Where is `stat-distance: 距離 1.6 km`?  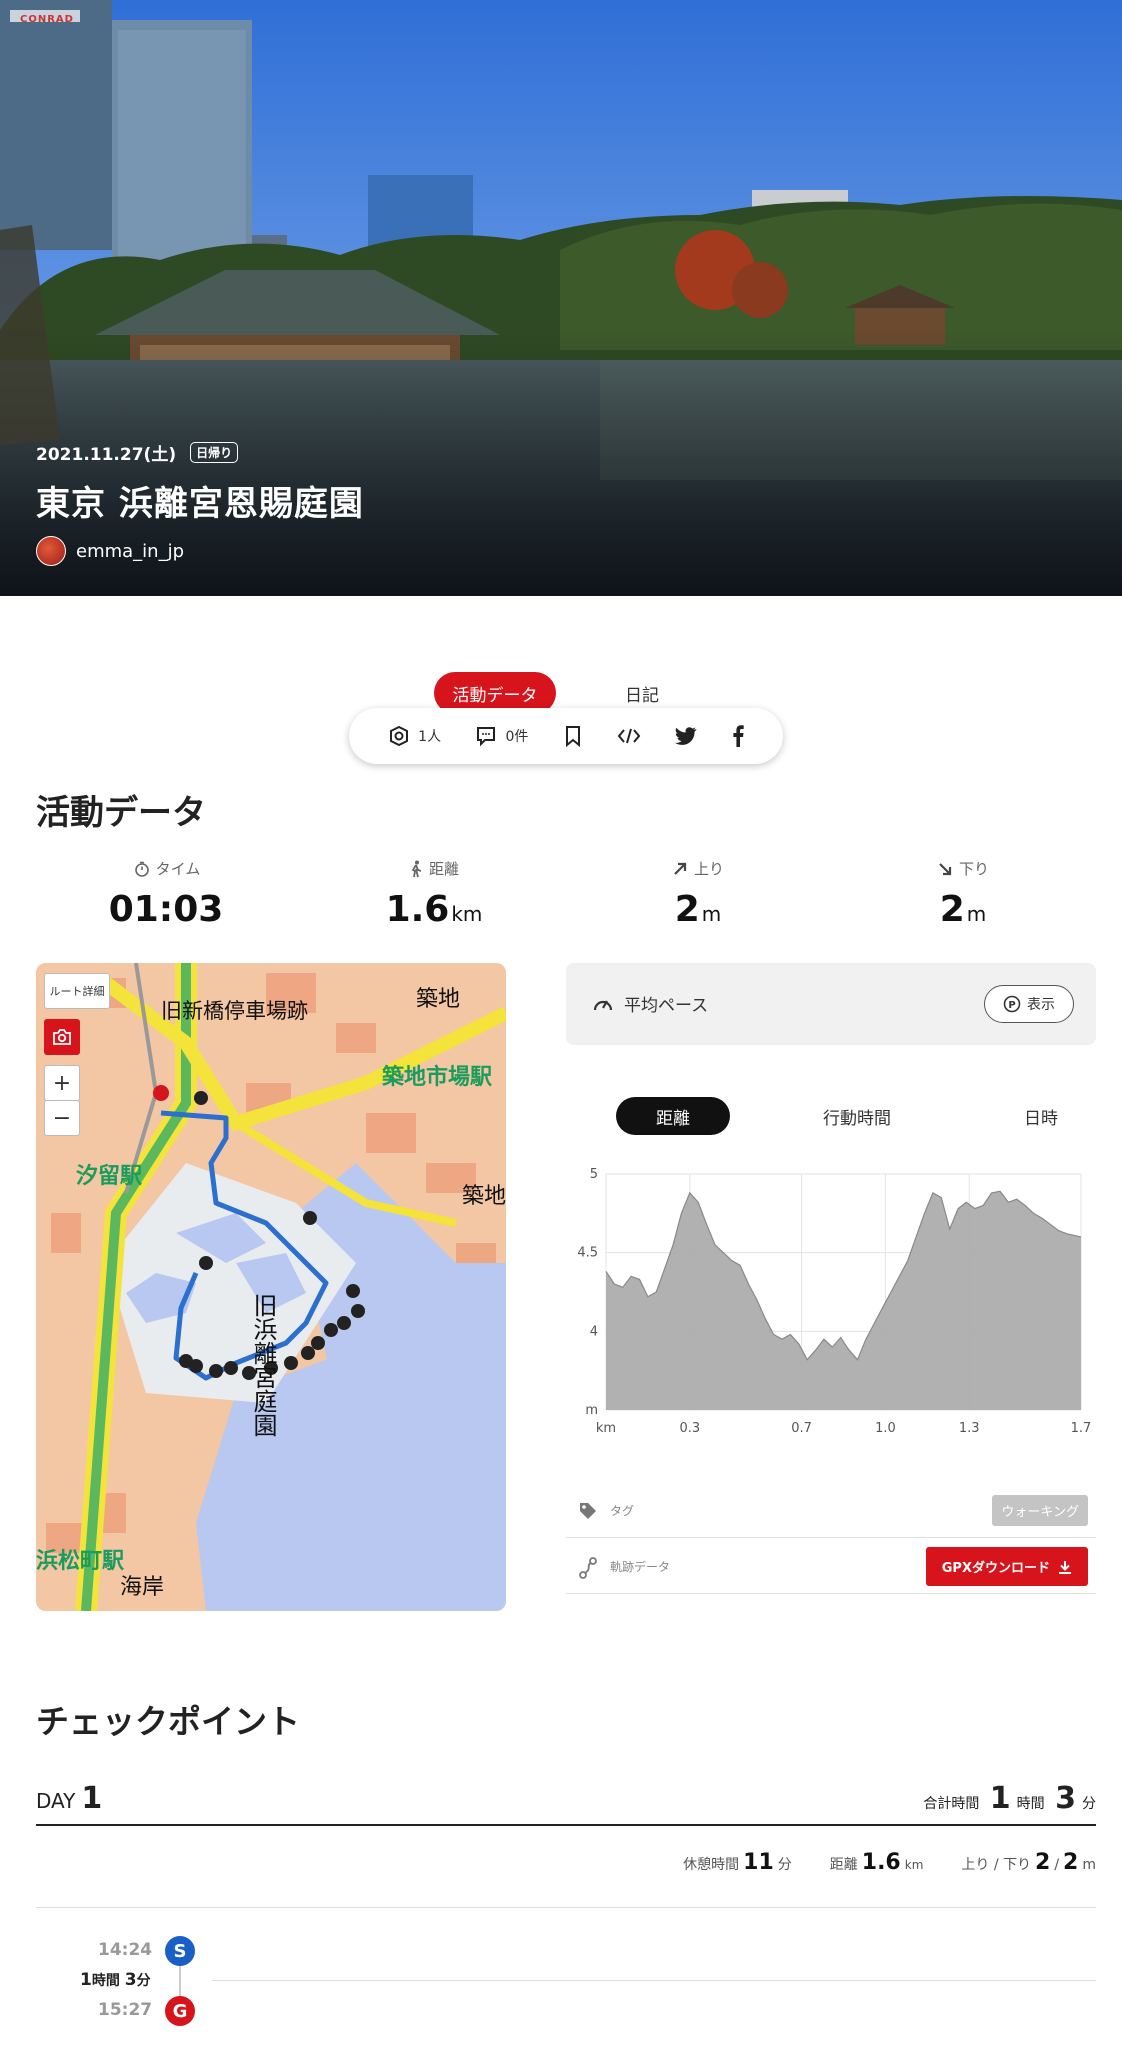
stat-distance: 距離 1.6 km is located at coordinates (434, 894).